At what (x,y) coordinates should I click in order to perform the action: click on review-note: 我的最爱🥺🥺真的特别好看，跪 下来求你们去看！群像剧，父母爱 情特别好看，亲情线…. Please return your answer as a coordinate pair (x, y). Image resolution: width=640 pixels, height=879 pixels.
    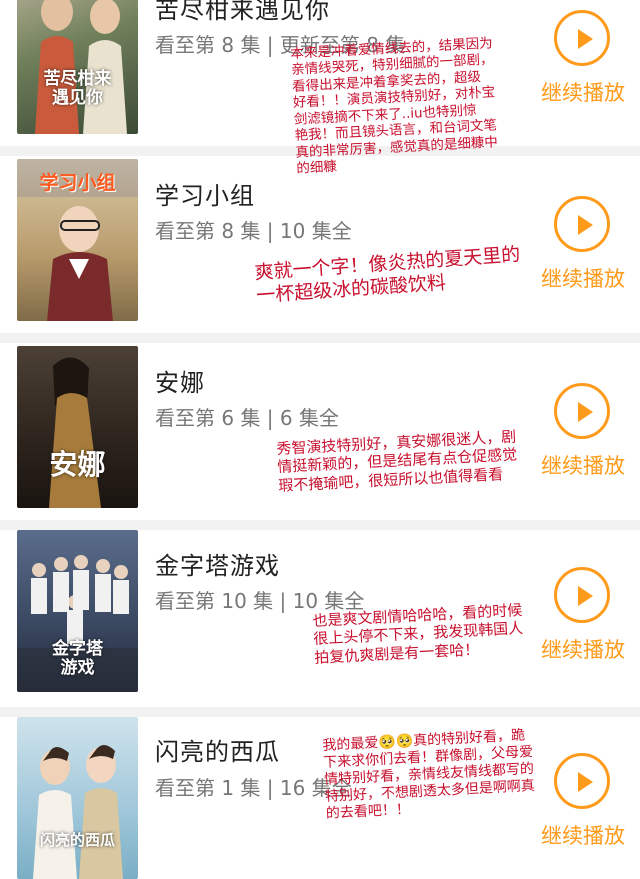
    Looking at the image, I should click on (429, 775).